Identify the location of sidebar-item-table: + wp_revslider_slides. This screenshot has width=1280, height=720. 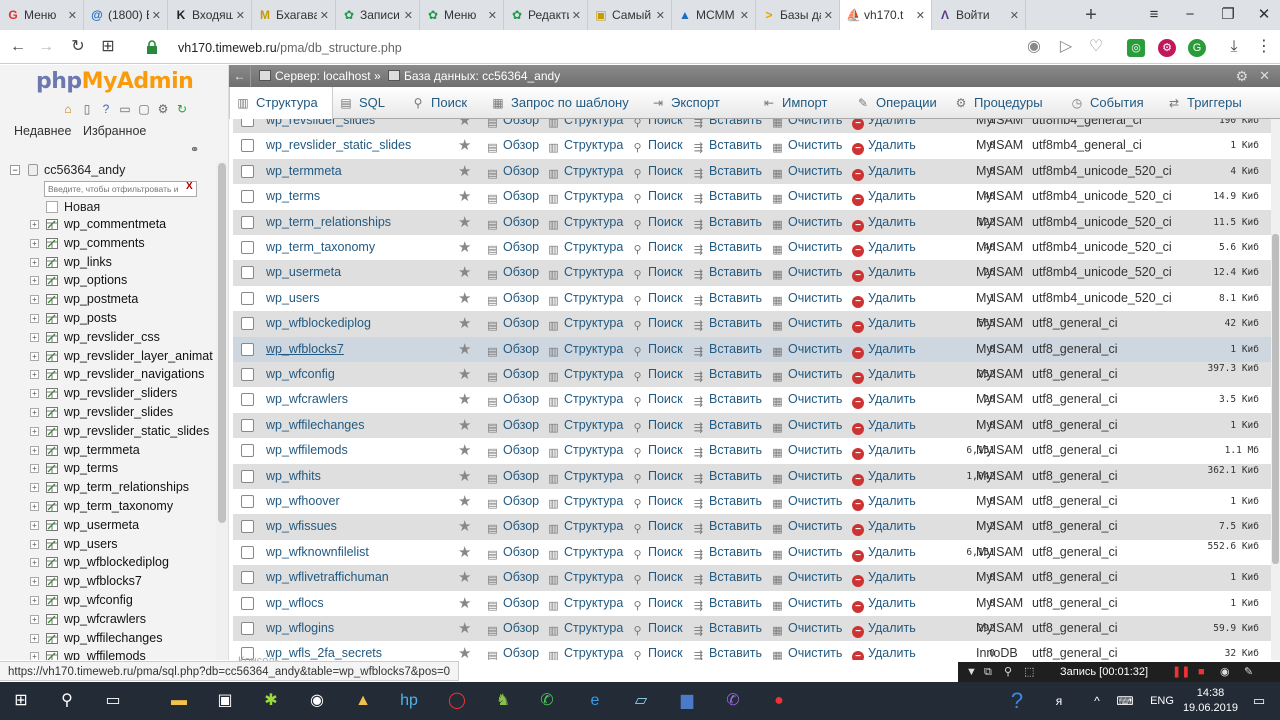
(108, 412).